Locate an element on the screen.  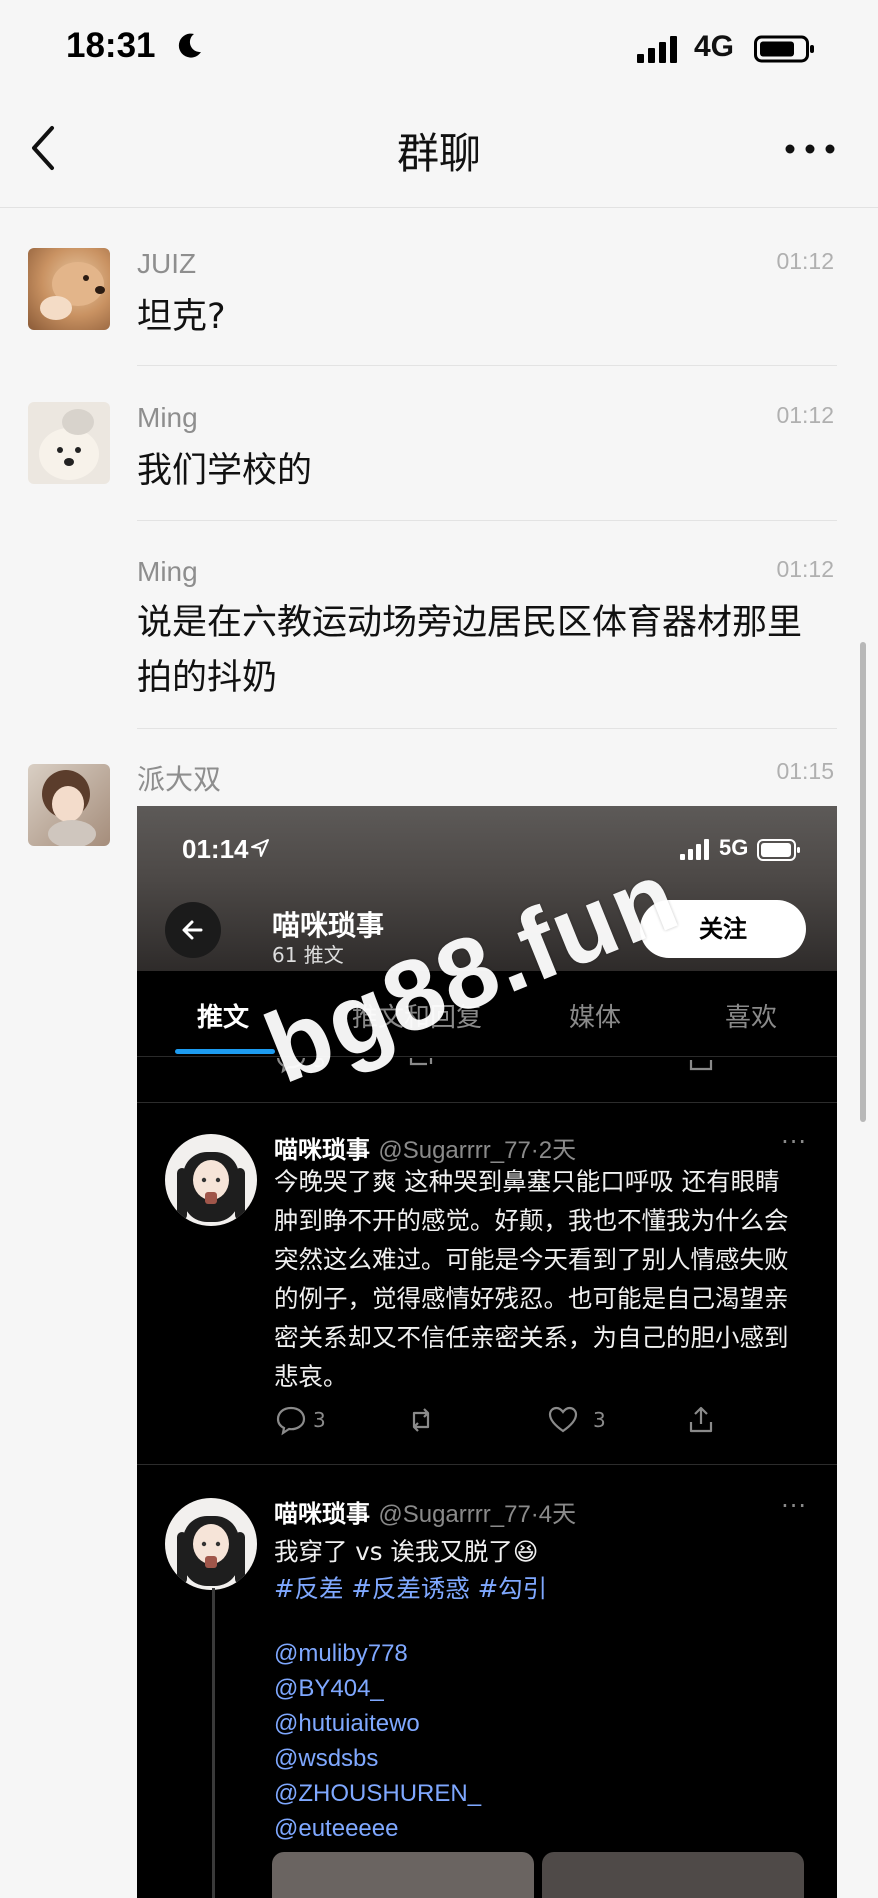
mention-link: @wsdsbs is located at coordinates (326, 1758).